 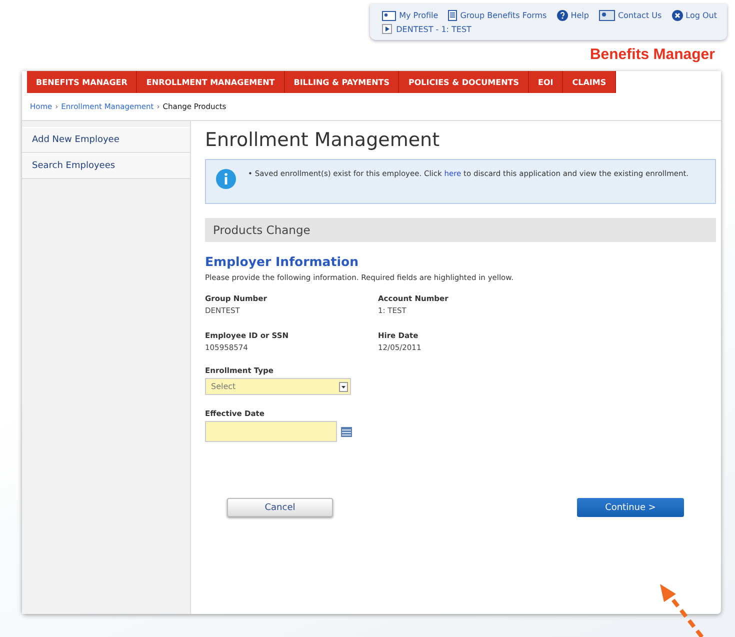 I want to click on utility-link: Help, so click(x=572, y=15).